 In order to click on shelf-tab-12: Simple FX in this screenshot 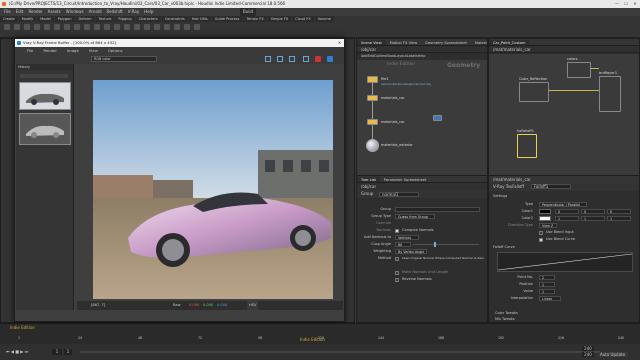, I will do `click(279, 19)`.